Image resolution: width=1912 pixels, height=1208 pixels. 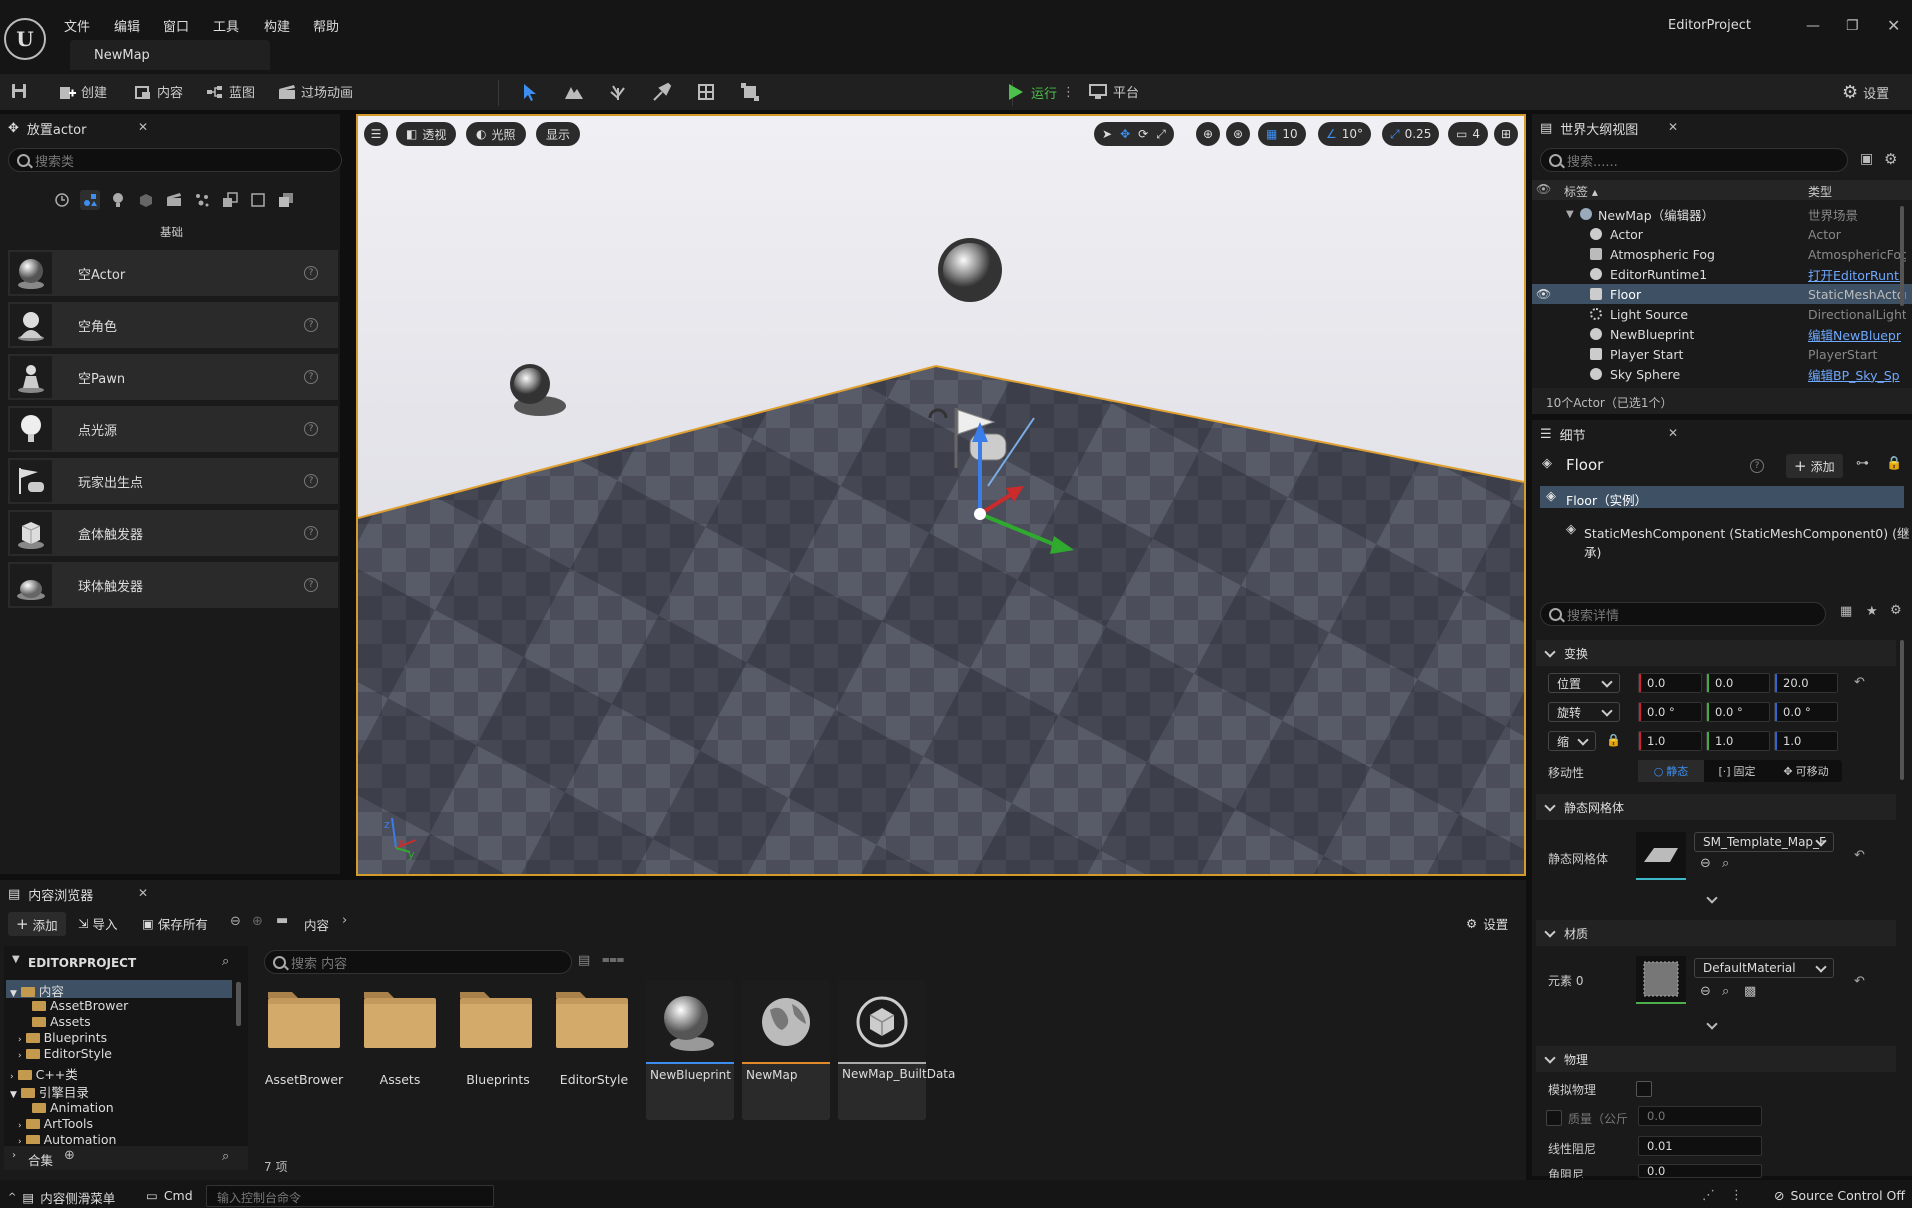 What do you see at coordinates (225, 961) in the screenshot?
I see `tree-search-icon: ⌕` at bounding box center [225, 961].